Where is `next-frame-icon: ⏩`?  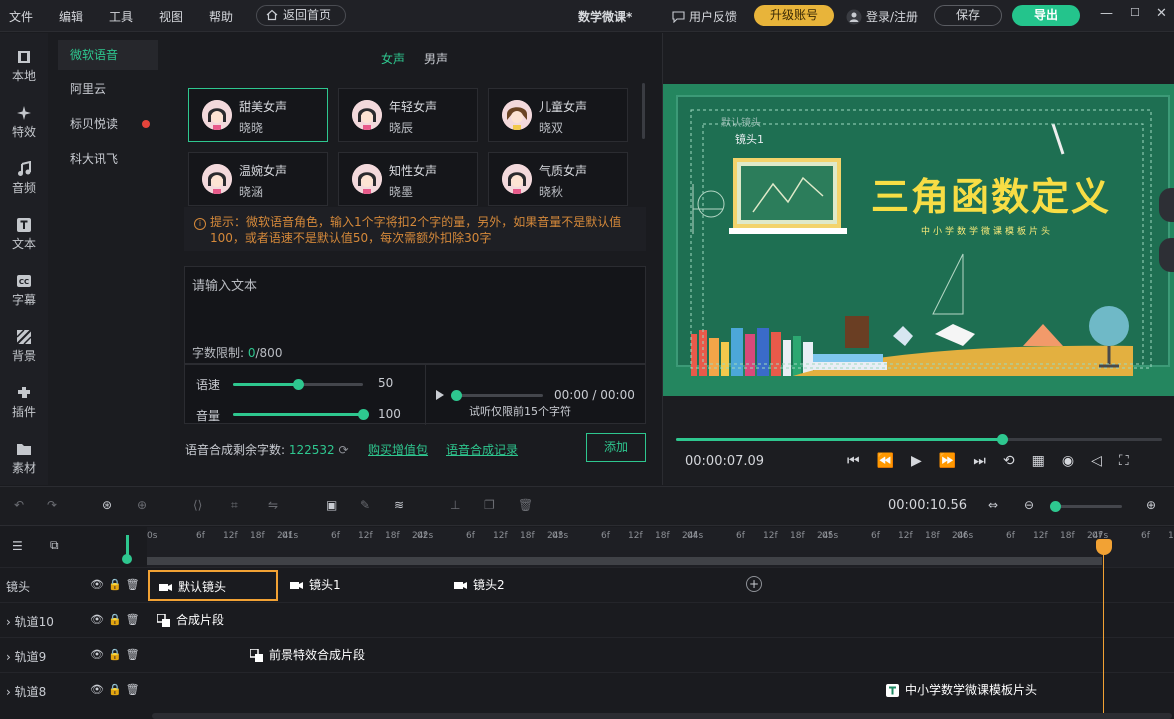
next-frame-icon: ⏩ is located at coordinates (956, 461).